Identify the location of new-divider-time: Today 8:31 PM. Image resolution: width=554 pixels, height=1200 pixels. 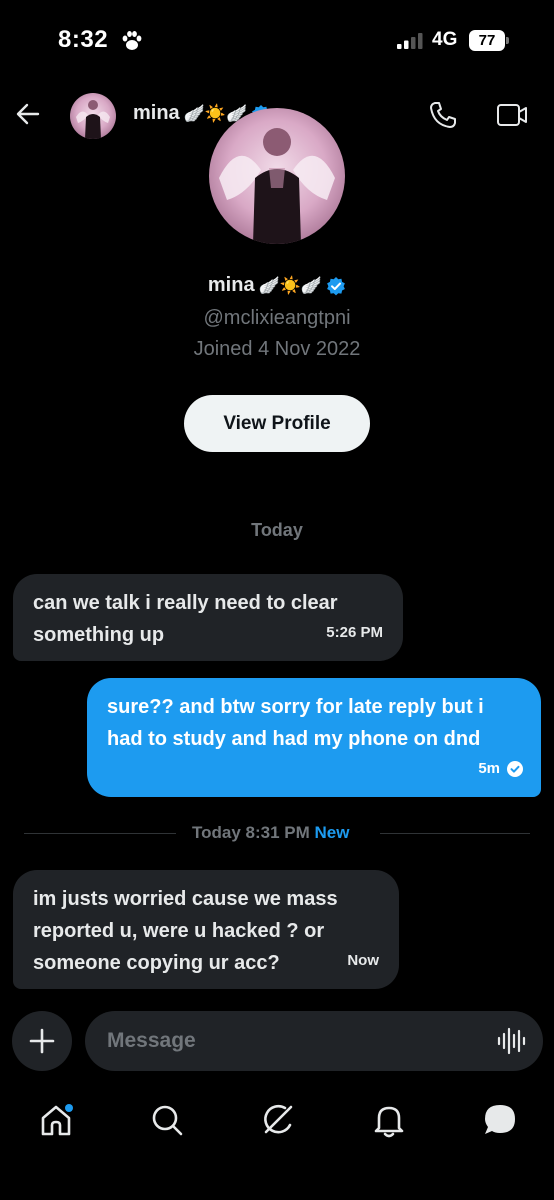
(251, 832).